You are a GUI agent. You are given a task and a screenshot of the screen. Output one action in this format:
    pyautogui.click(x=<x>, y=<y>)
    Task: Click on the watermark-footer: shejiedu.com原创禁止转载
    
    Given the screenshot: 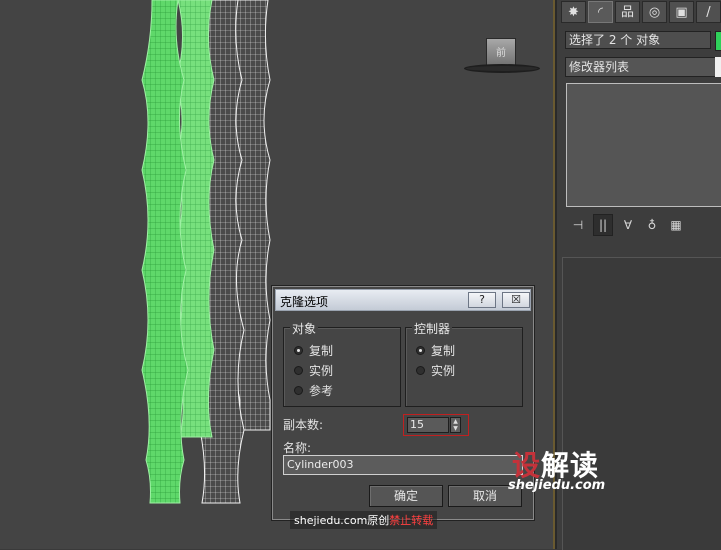 What is the action you would take?
    pyautogui.click(x=364, y=520)
    